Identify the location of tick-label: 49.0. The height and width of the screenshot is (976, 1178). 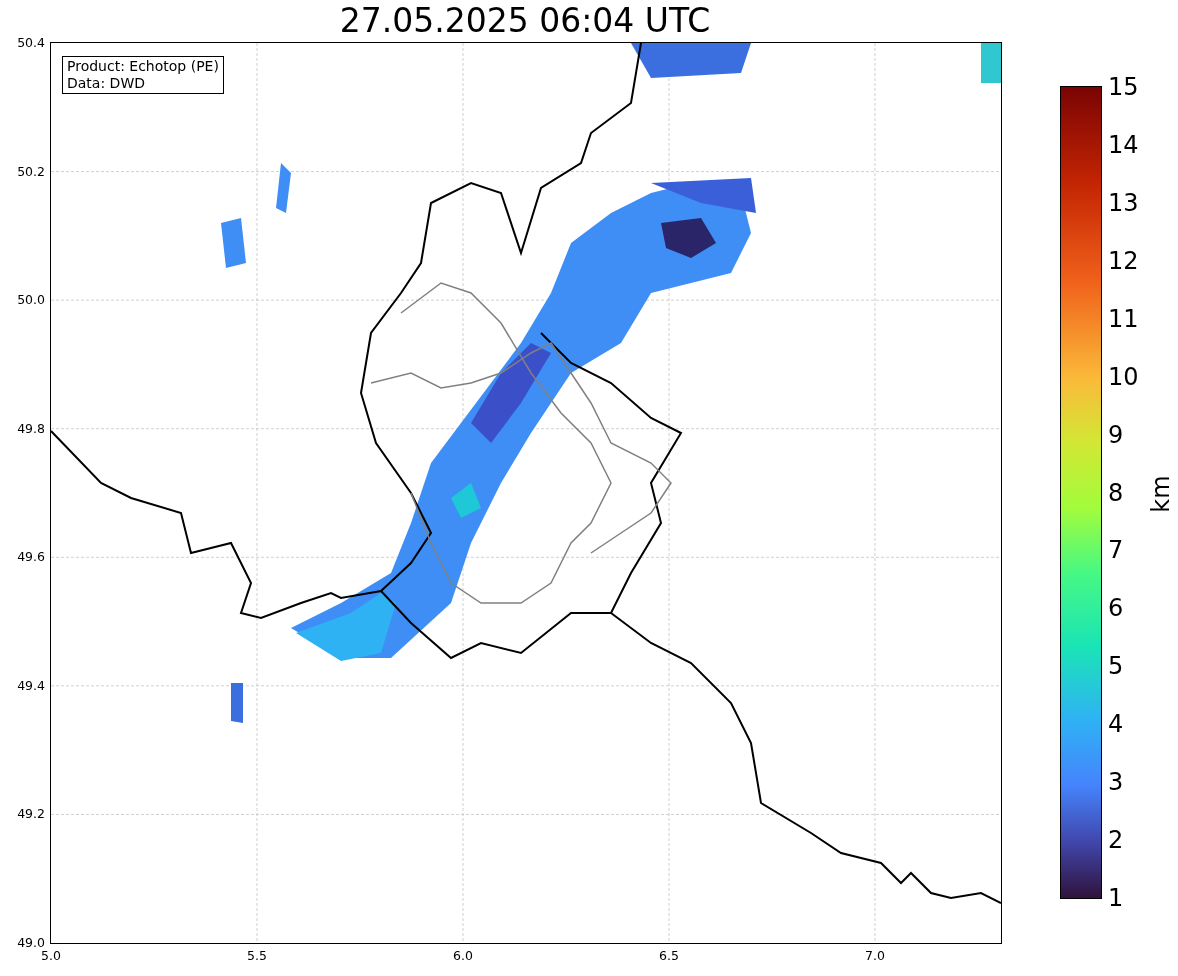
(31, 943).